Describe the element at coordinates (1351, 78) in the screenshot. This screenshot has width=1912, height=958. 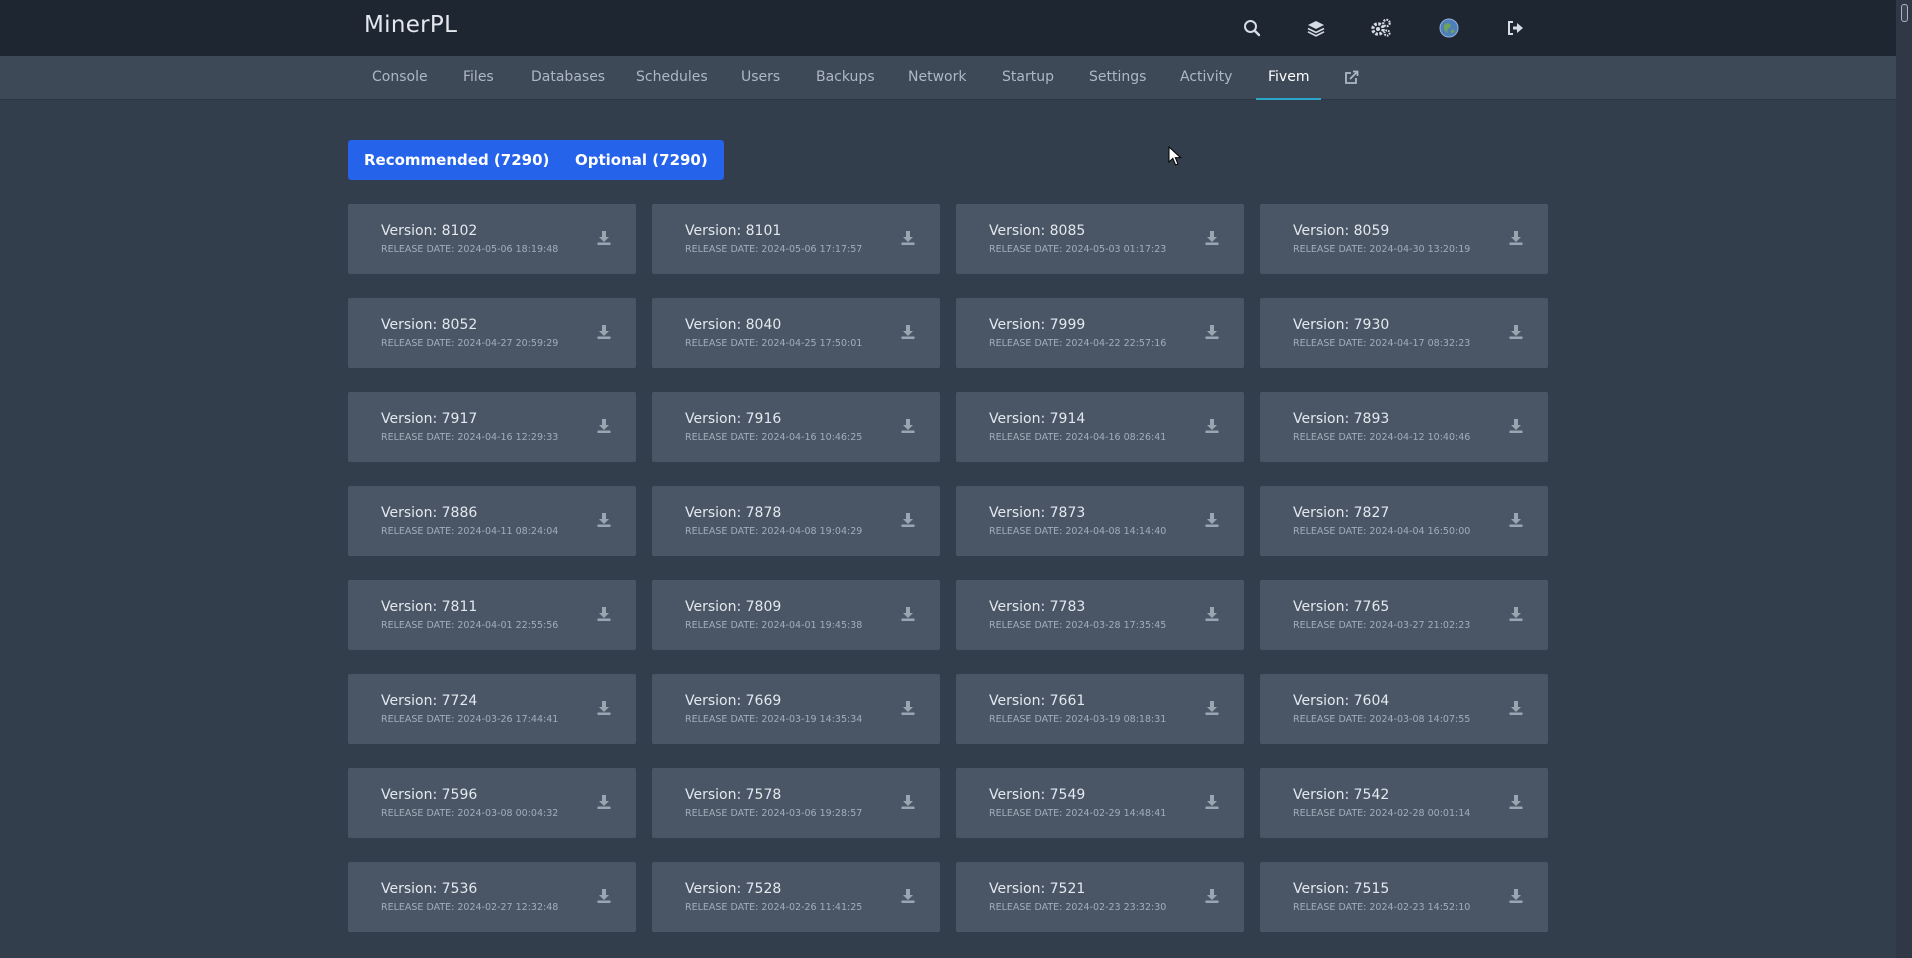
I see `external-link-icon` at that location.